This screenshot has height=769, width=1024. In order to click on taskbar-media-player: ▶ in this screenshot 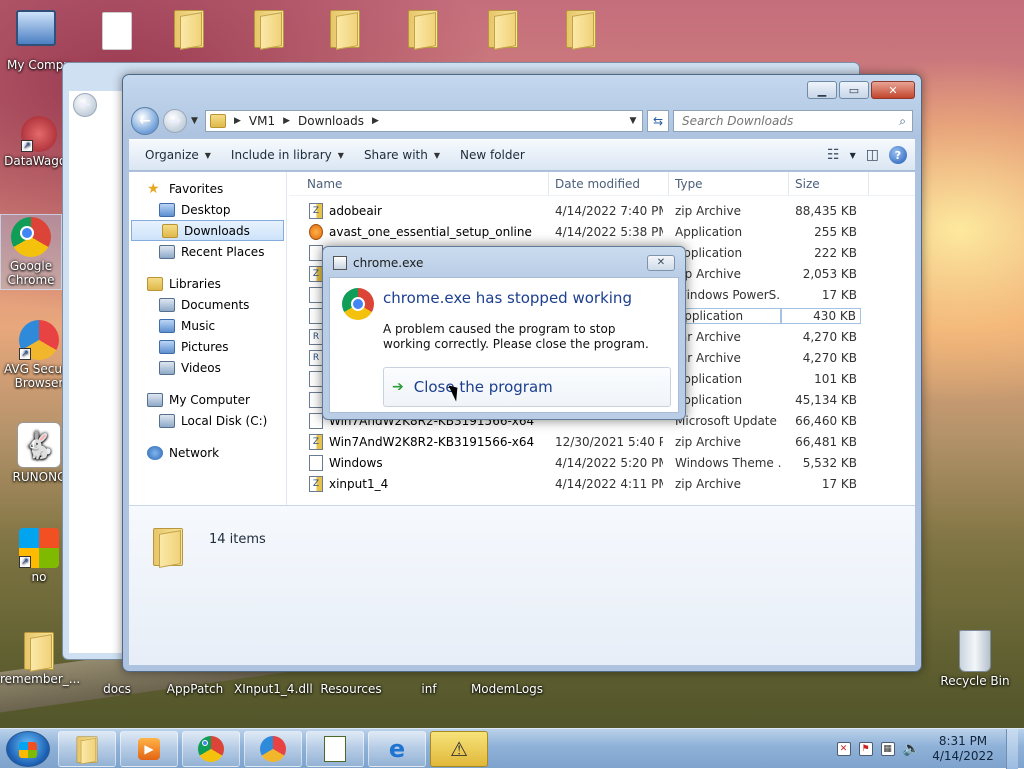, I will do `click(149, 749)`.